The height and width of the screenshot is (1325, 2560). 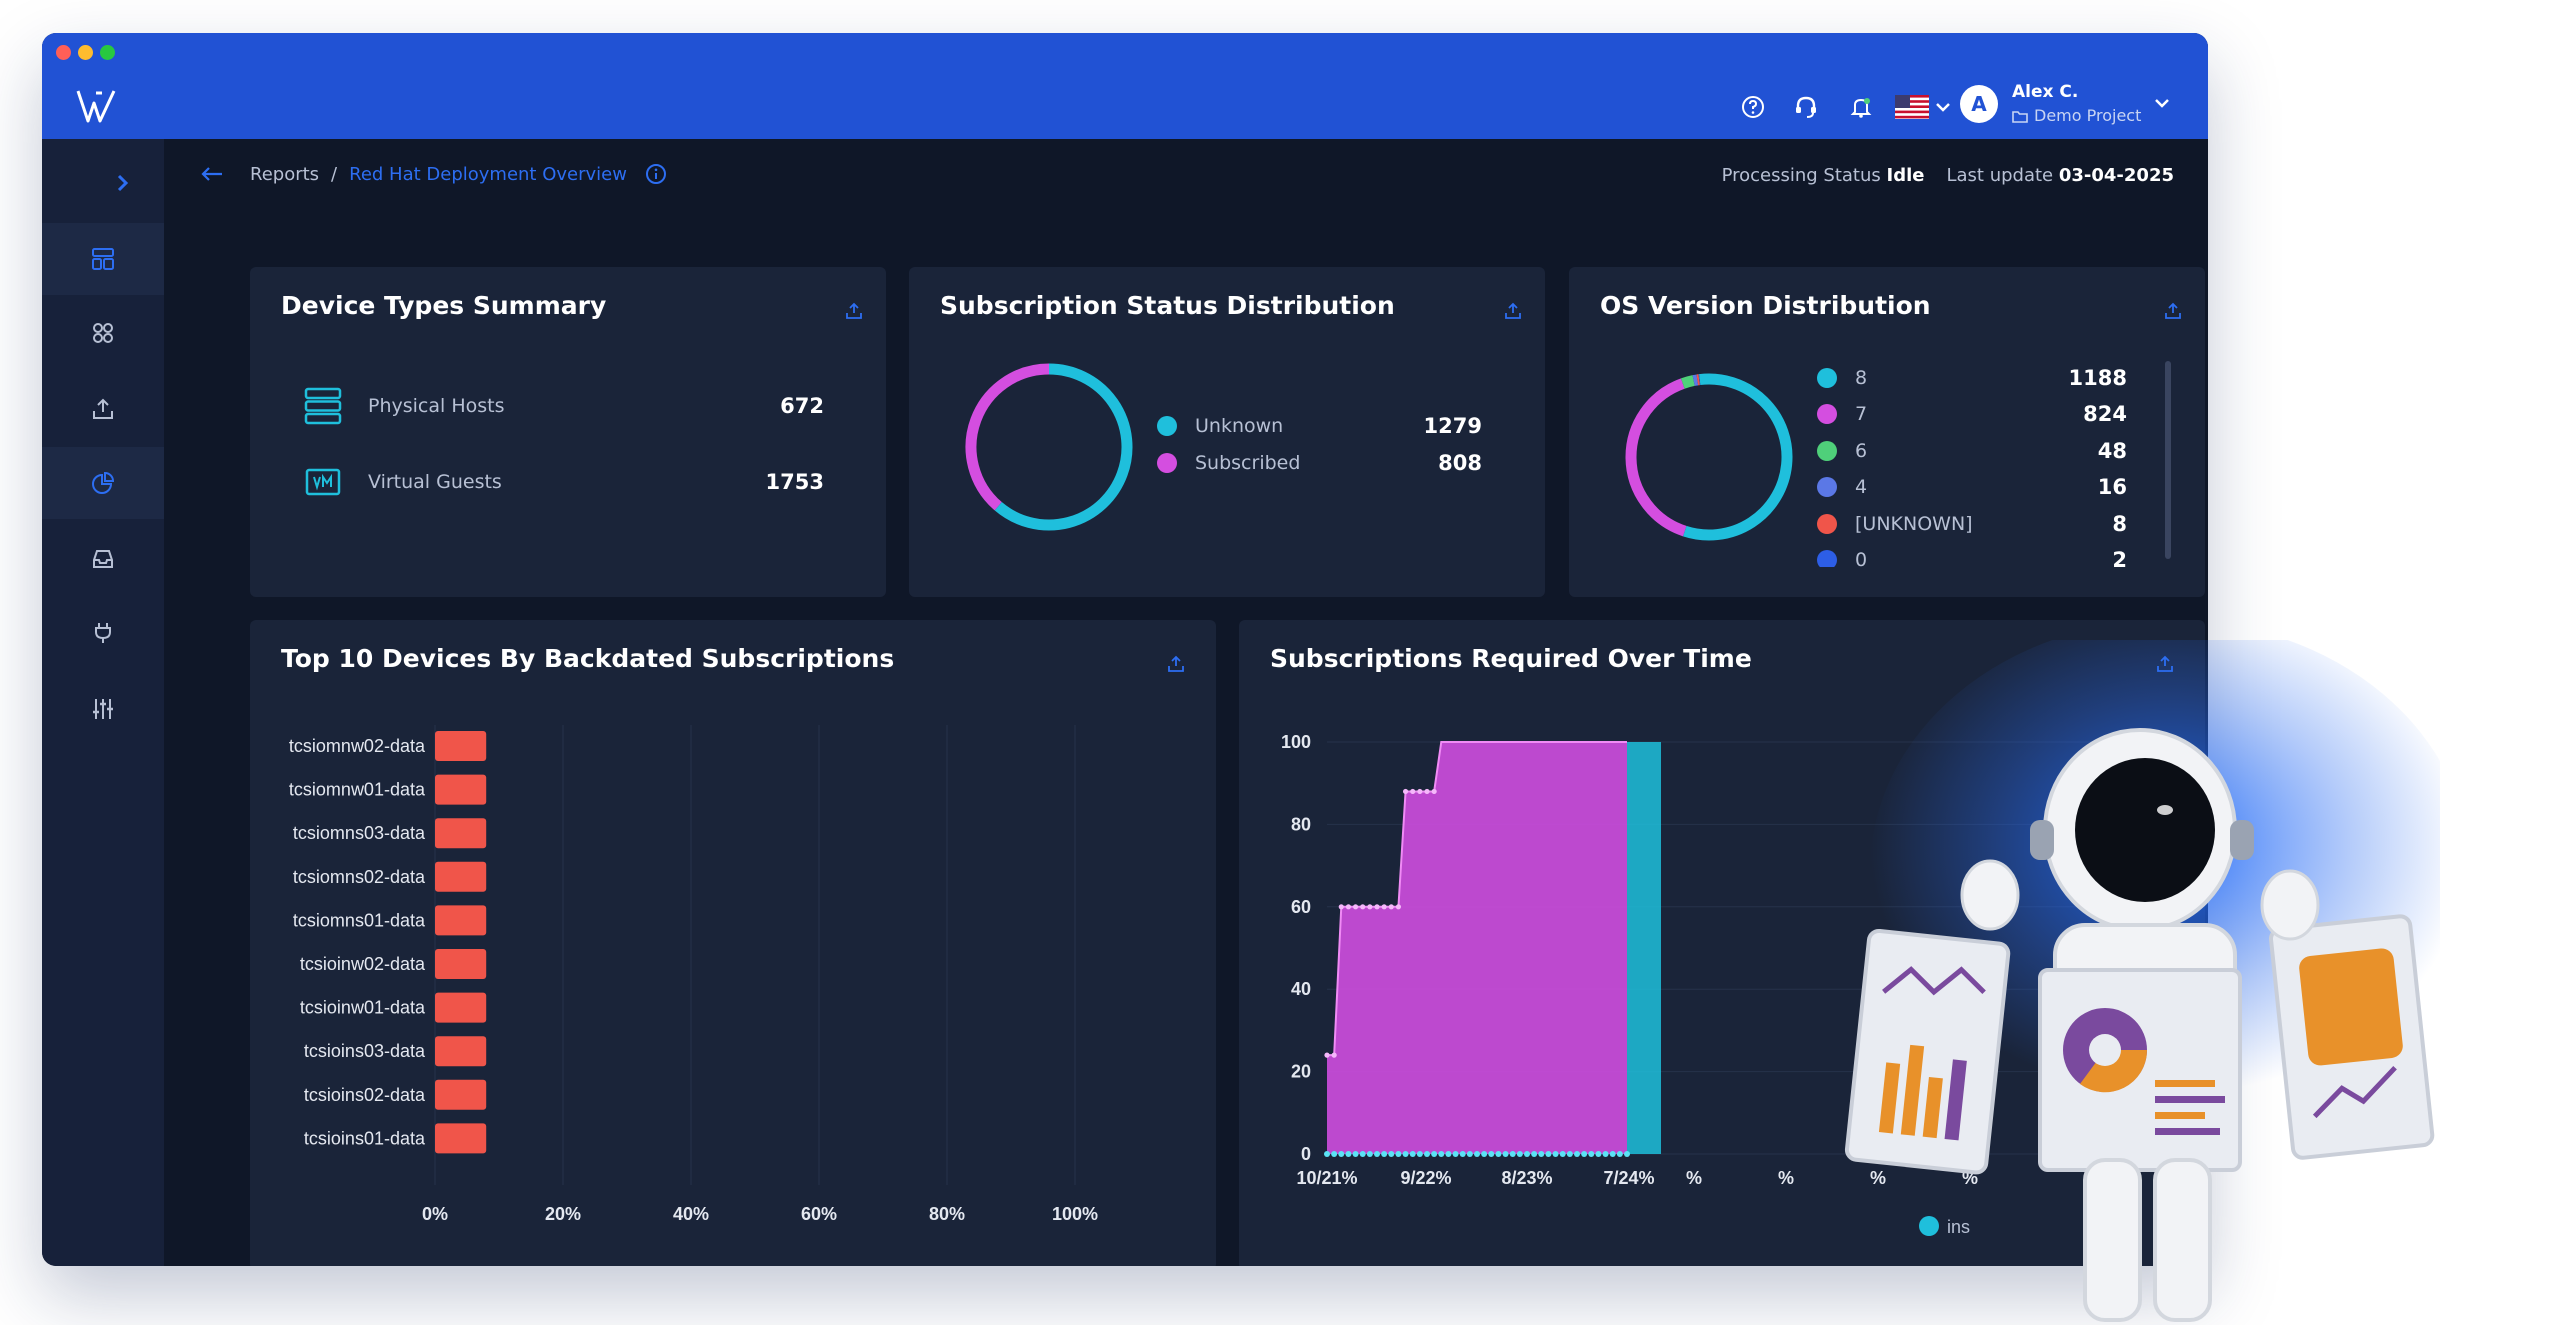 I want to click on x-tick-label: 40%, so click(x=691, y=1214).